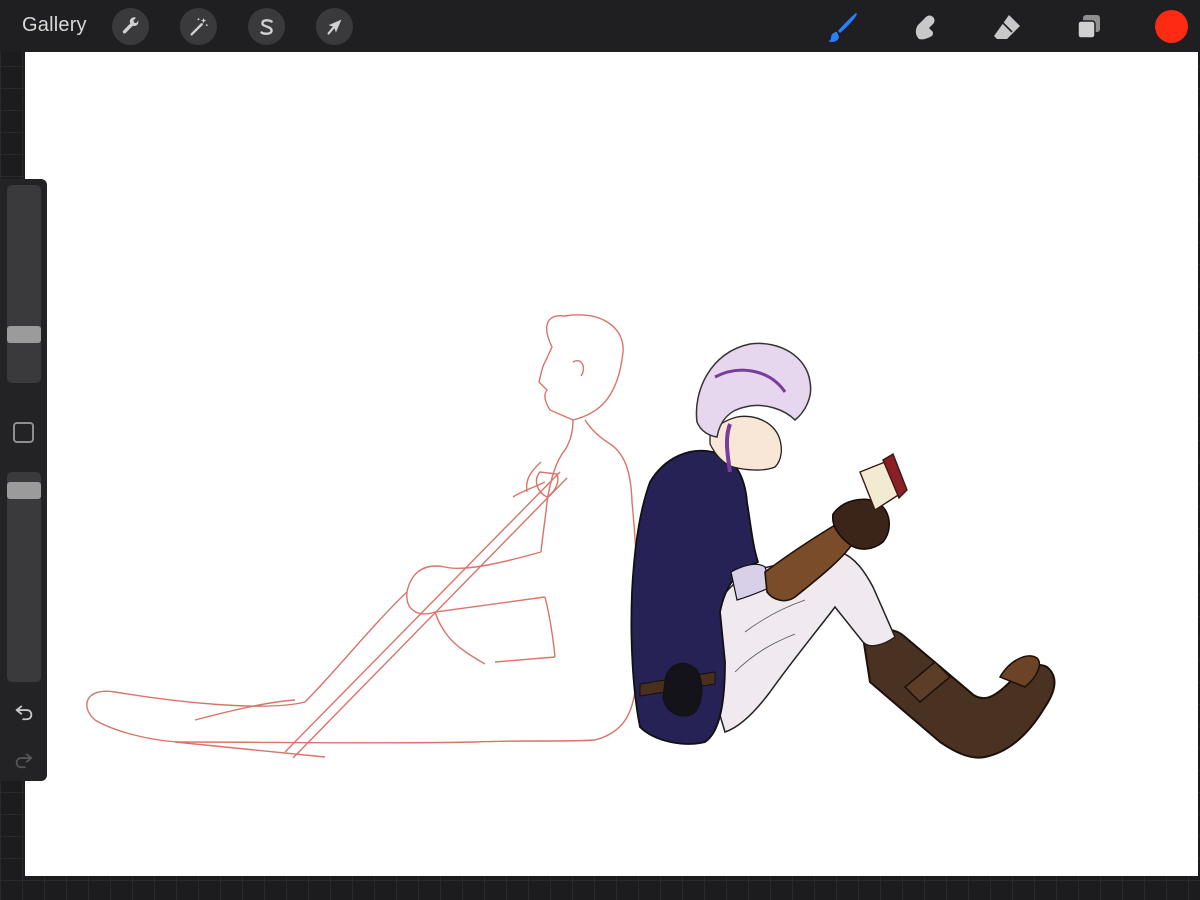 This screenshot has height=900, width=1200. What do you see at coordinates (54, 25) in the screenshot?
I see `gallery-button: Gallery` at bounding box center [54, 25].